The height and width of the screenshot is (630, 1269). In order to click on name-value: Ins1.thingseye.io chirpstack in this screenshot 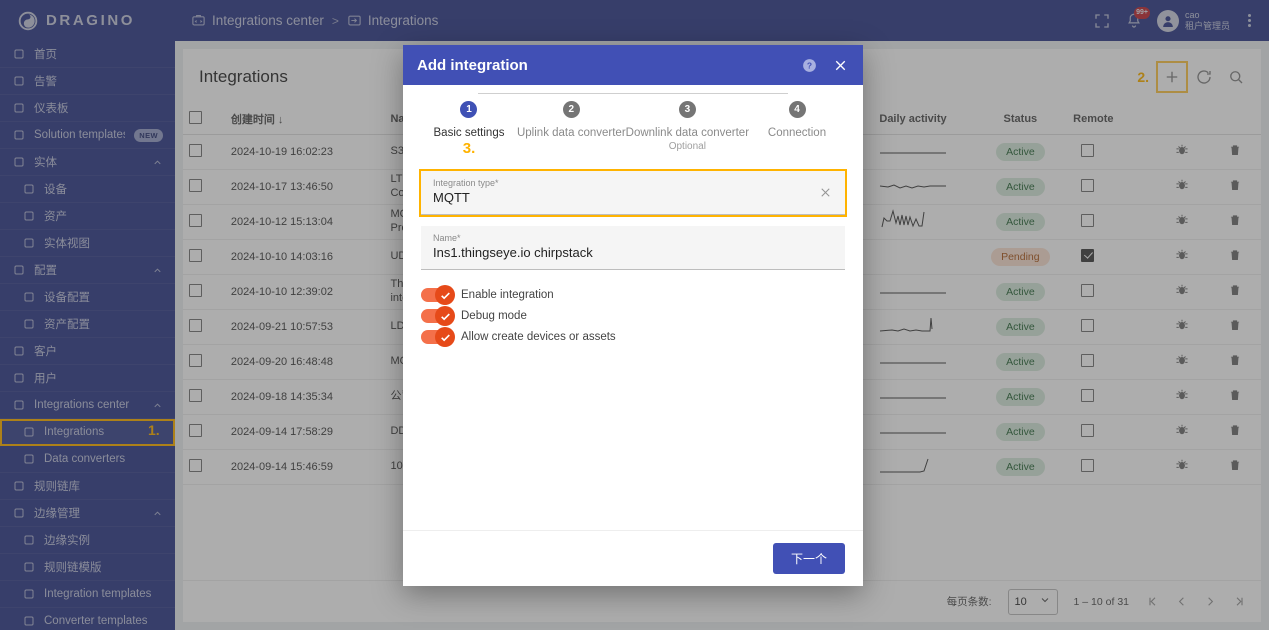, I will do `click(513, 252)`.